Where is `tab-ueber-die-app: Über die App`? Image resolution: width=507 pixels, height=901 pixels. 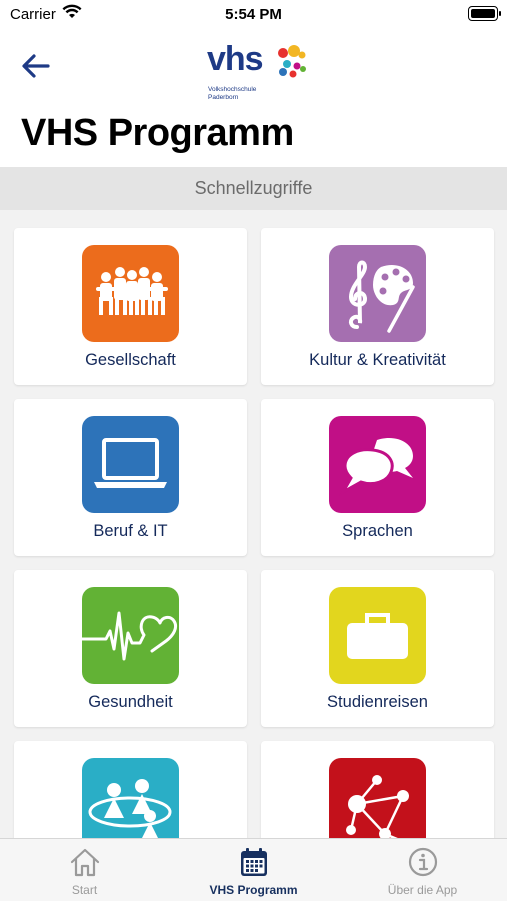
tab-ueber-die-app: Über die App is located at coordinates (422, 870).